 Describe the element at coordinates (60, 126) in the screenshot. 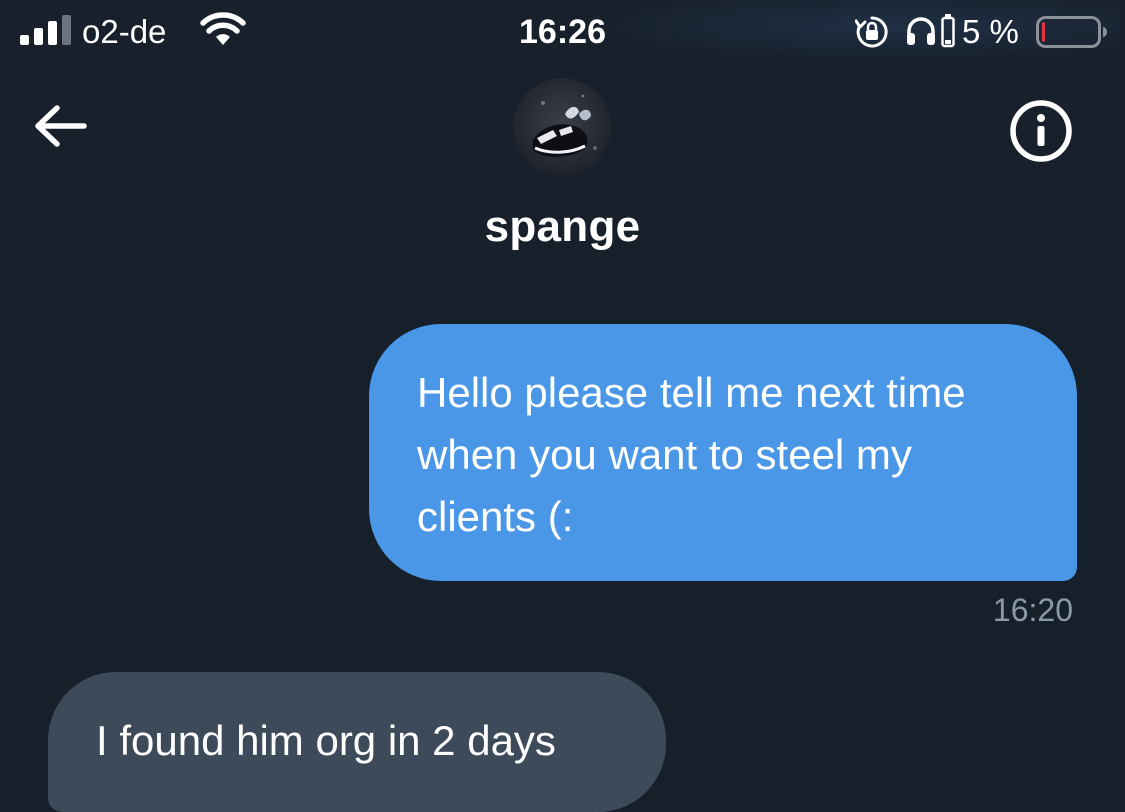

I see `back-button` at that location.